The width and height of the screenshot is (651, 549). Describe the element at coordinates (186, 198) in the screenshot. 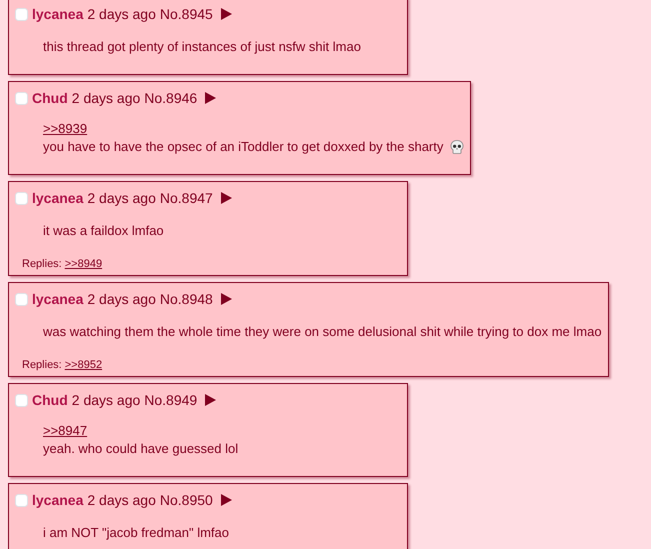

I see `post-number: No.8947` at that location.